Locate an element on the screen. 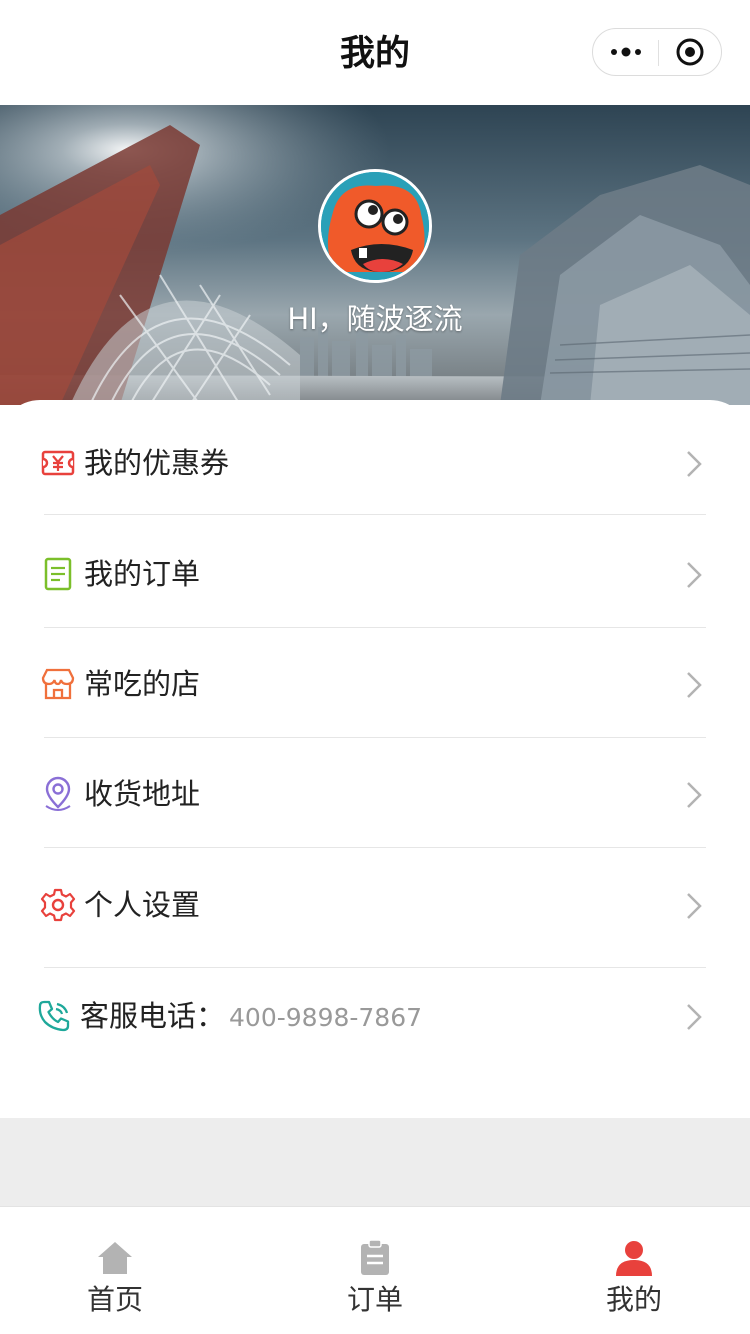  gear-icon is located at coordinates (58, 905).